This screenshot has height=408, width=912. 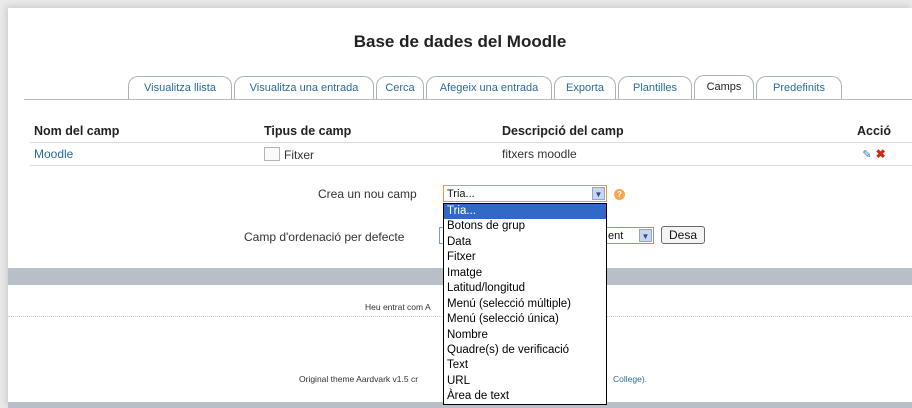 I want to click on help-icon: ?, so click(x=619, y=194).